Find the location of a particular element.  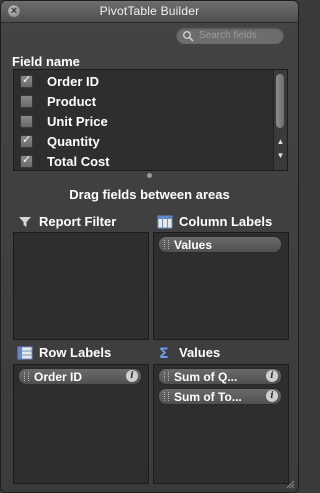

field-row-order-id: Order ID is located at coordinates (143, 81).